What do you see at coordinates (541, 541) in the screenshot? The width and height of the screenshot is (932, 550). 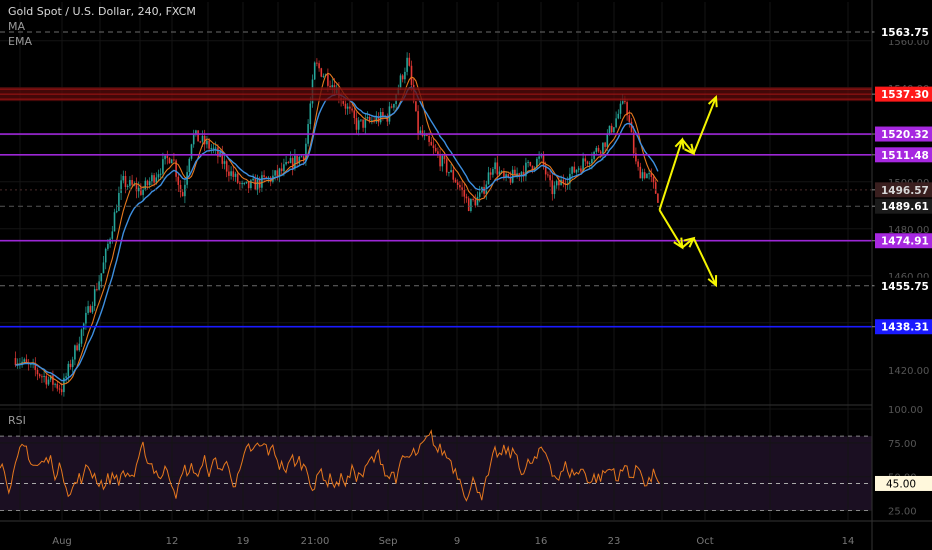 I see `x-tick-label: 16` at bounding box center [541, 541].